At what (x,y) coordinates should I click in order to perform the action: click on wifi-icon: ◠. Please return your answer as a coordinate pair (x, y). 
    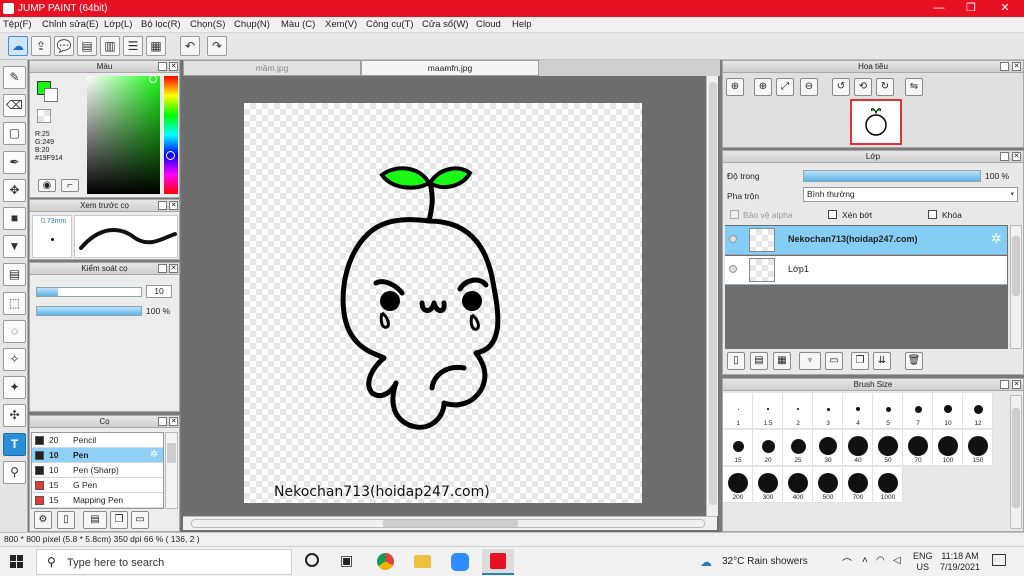
    Looking at the image, I should click on (880, 560).